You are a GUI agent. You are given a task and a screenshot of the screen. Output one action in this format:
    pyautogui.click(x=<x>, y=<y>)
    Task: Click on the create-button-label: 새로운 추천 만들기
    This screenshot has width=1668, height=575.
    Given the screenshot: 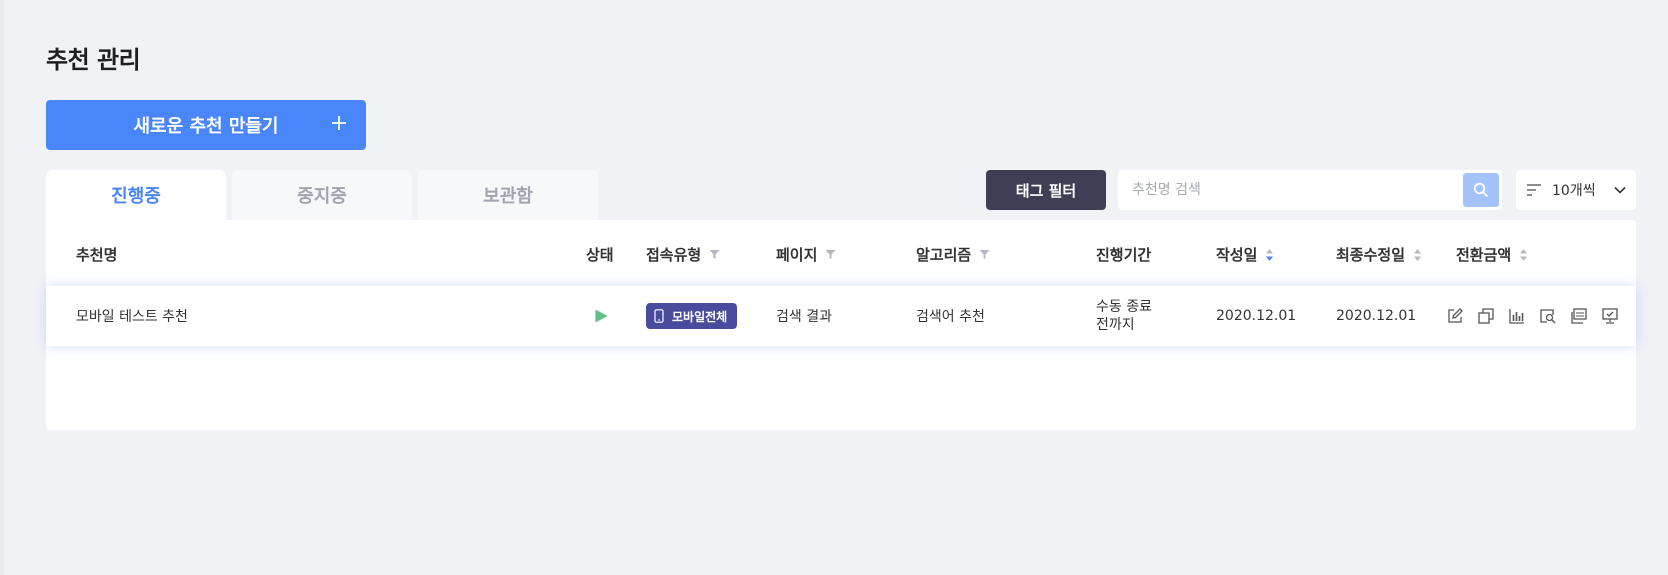 What is the action you would take?
    pyautogui.click(x=206, y=126)
    